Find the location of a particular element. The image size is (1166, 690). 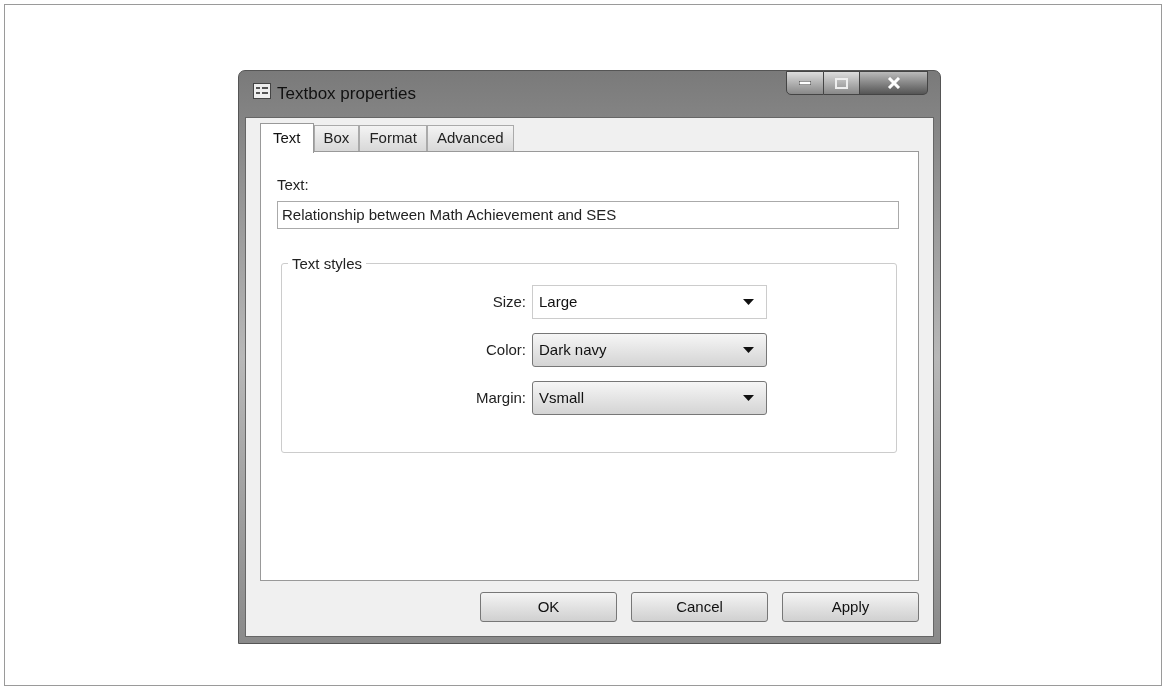

window-title: Textbox properties is located at coordinates (346, 94).